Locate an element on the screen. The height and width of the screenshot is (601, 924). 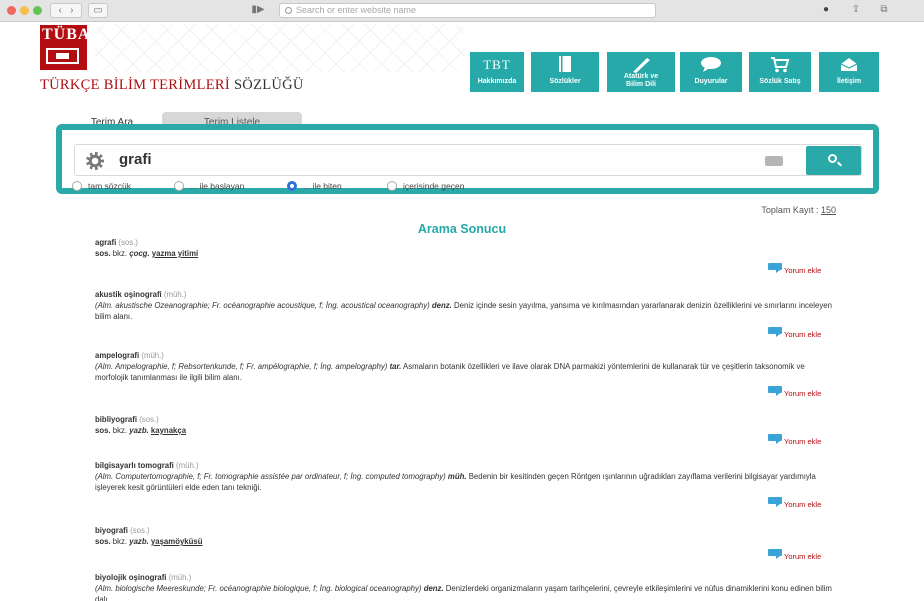
radio-selected-icon is located at coordinates (292, 186).